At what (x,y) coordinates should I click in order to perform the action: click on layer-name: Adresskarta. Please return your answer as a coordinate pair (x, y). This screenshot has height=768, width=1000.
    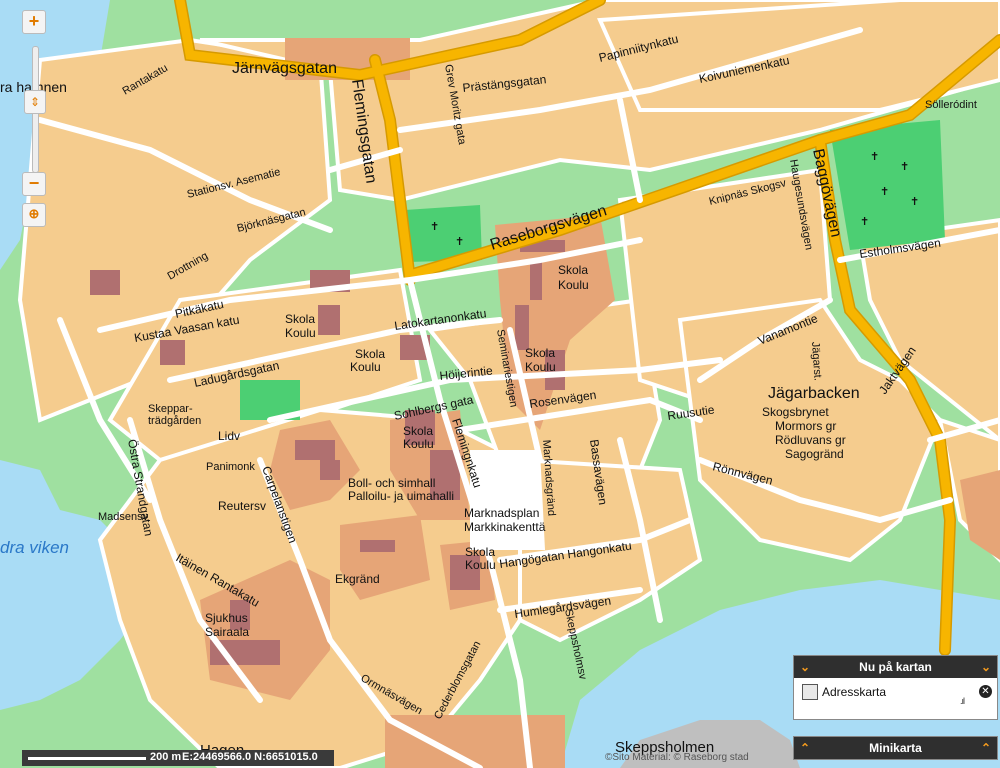
    Looking at the image, I should click on (854, 692).